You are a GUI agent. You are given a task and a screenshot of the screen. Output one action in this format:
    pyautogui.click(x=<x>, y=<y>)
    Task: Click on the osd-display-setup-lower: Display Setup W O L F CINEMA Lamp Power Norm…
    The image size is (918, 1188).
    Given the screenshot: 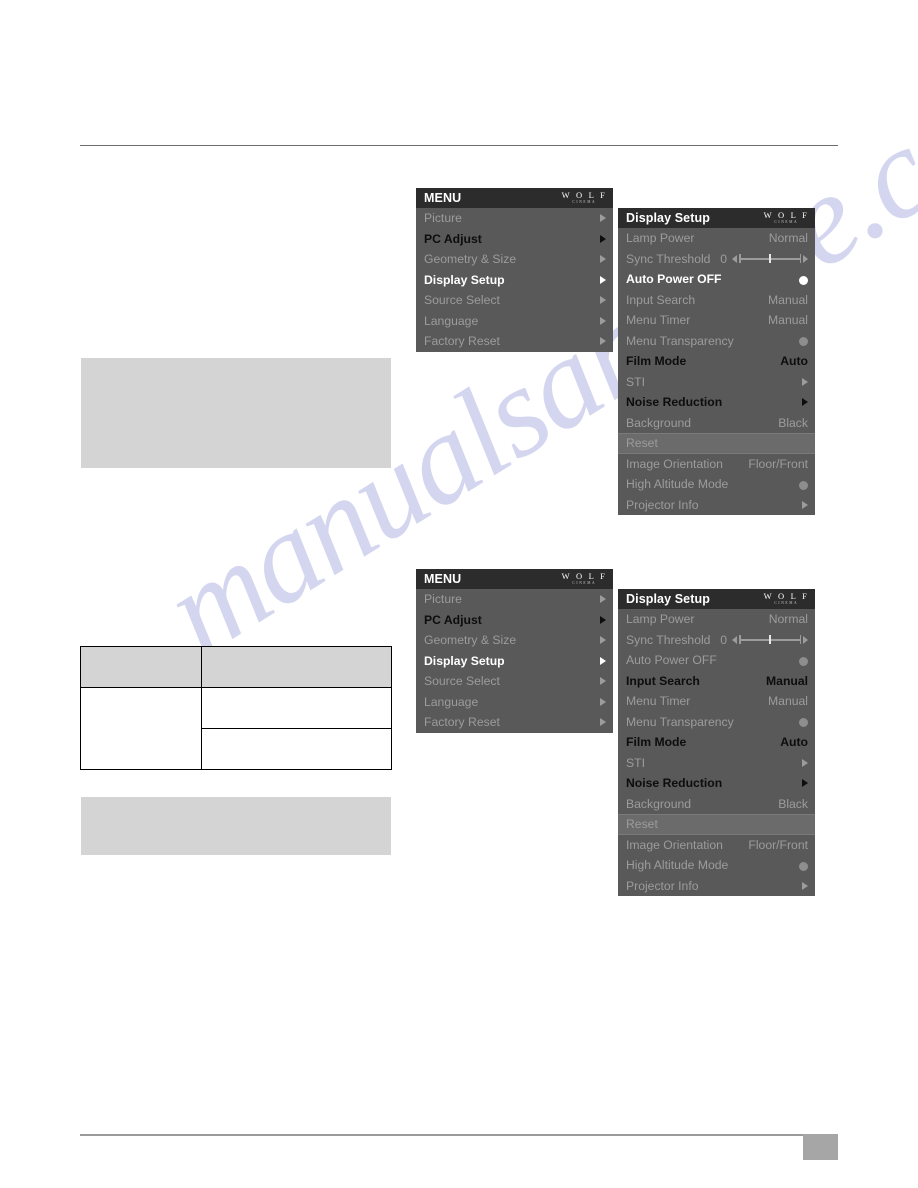 What is the action you would take?
    pyautogui.click(x=716, y=742)
    